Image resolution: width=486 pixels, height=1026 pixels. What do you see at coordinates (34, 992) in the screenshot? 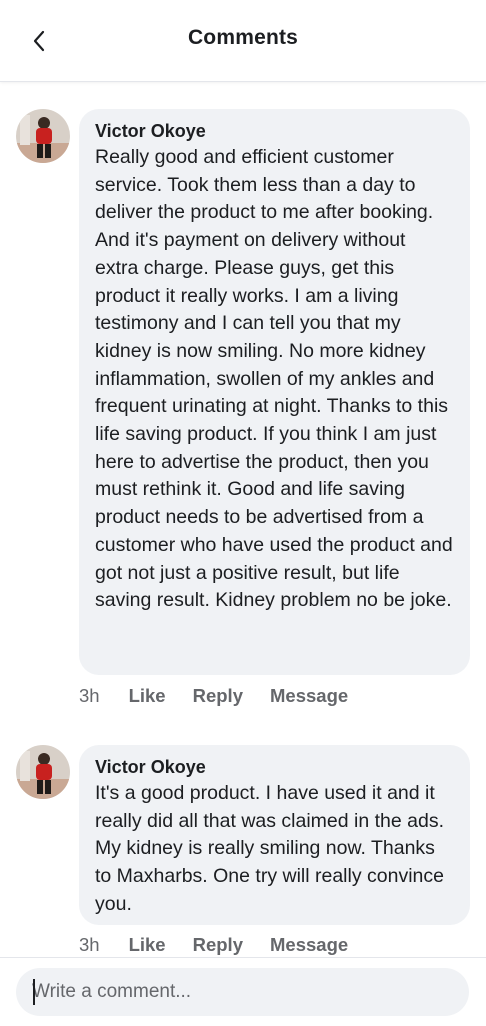
I see `text-cursor` at bounding box center [34, 992].